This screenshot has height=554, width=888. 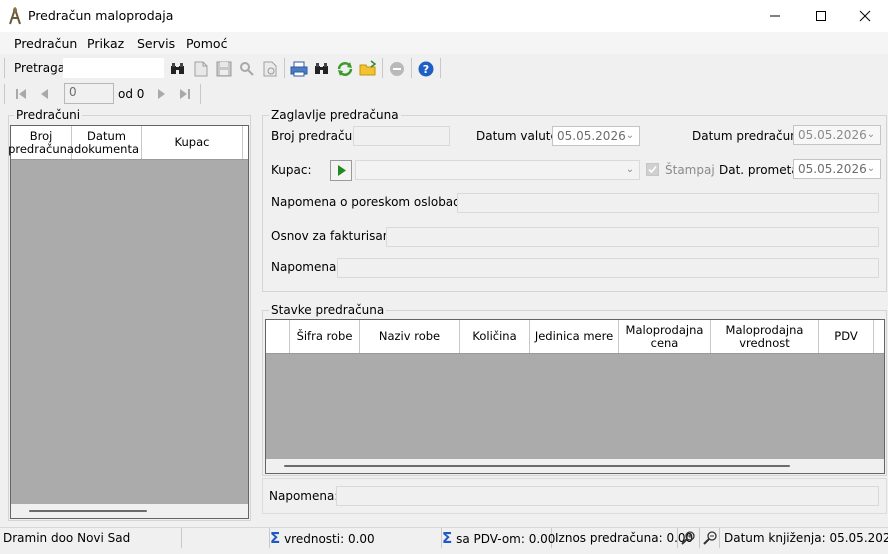 What do you see at coordinates (226, 538) in the screenshot?
I see `status-spacer` at bounding box center [226, 538].